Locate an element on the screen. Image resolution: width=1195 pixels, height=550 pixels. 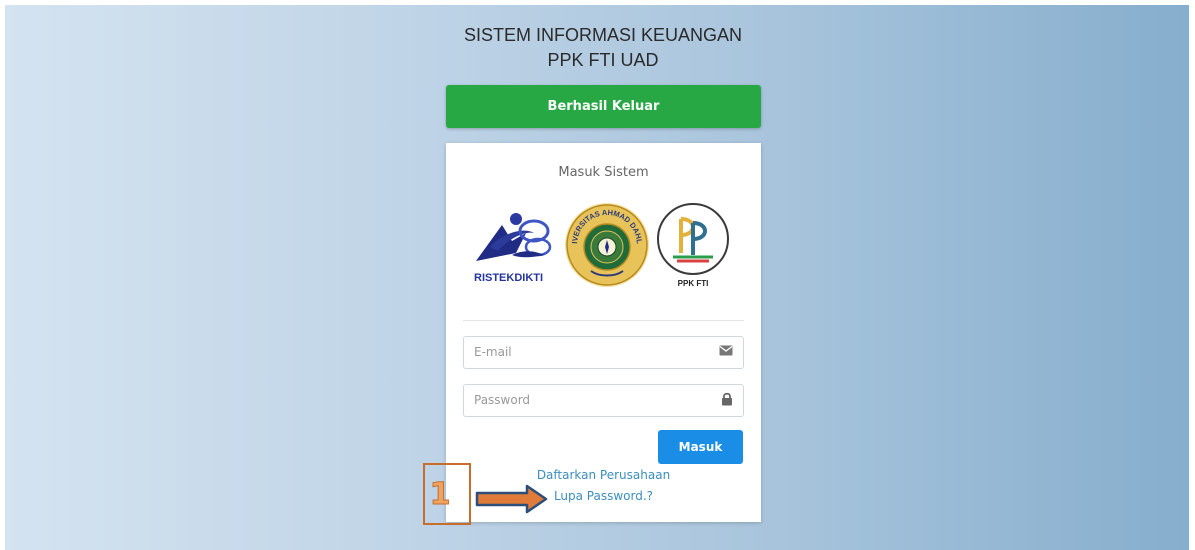
email-field-wrapper is located at coordinates (603, 352).